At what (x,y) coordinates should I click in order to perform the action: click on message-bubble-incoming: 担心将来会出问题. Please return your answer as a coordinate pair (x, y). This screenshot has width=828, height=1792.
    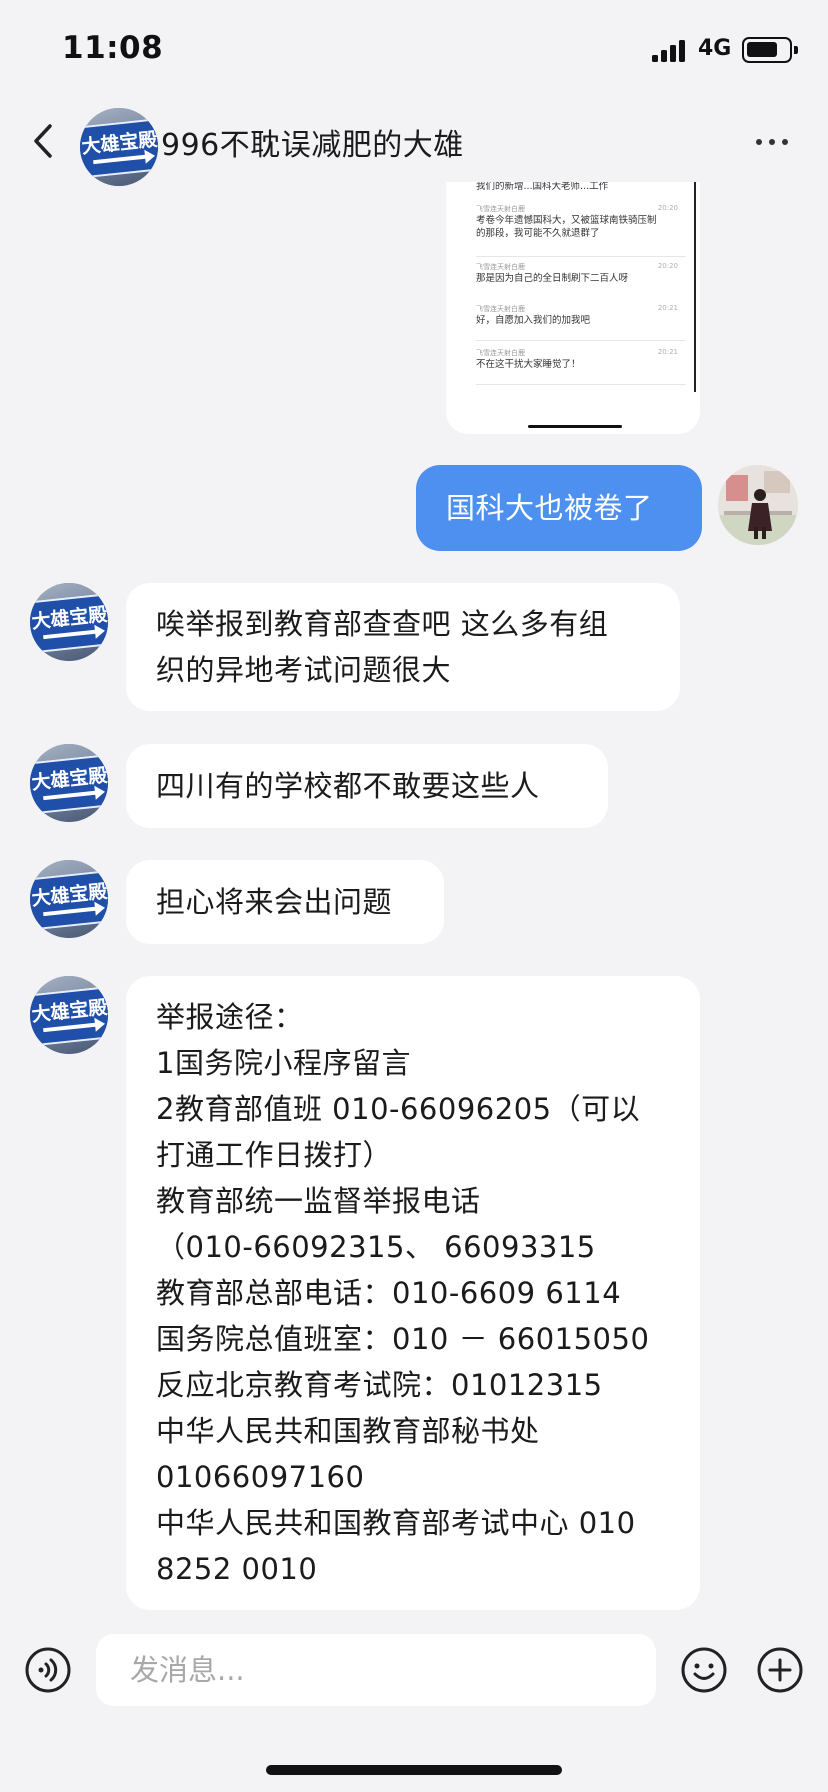
    Looking at the image, I should click on (285, 902).